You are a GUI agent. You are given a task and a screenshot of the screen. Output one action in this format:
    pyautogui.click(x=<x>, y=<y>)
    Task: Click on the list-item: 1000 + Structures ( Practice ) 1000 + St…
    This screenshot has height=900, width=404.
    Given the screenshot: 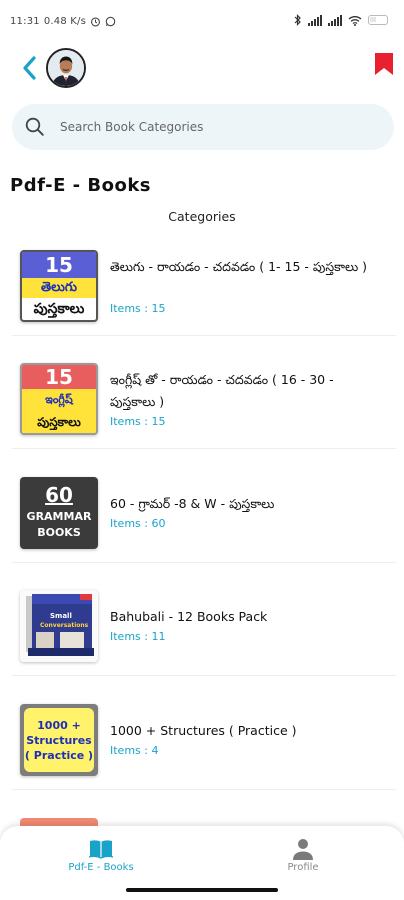 What is the action you would take?
    pyautogui.click(x=204, y=740)
    